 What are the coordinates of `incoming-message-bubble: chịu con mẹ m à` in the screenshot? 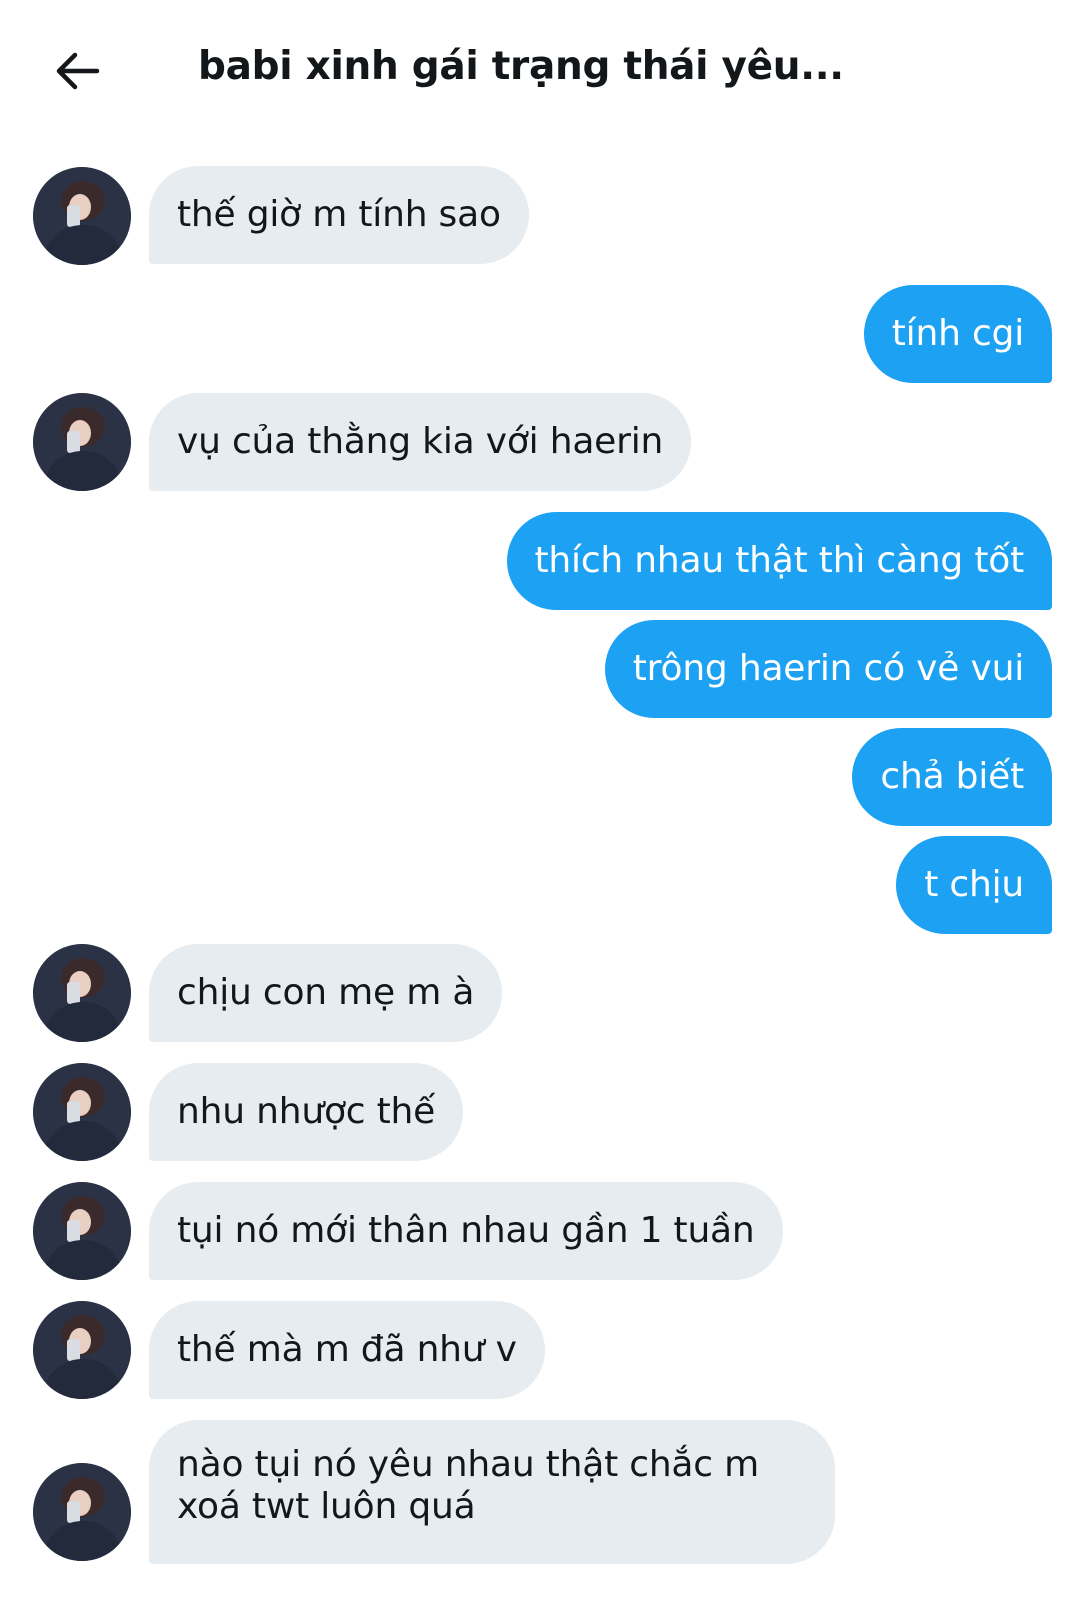 It's located at (326, 993).